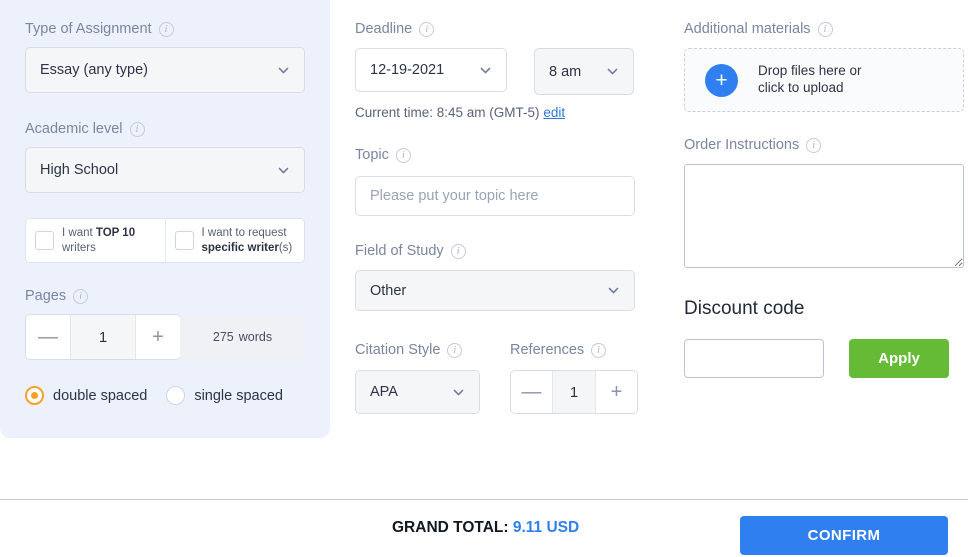 Image resolution: width=968 pixels, height=557 pixels. What do you see at coordinates (372, 155) in the screenshot?
I see `topic-label-text: Topic` at bounding box center [372, 155].